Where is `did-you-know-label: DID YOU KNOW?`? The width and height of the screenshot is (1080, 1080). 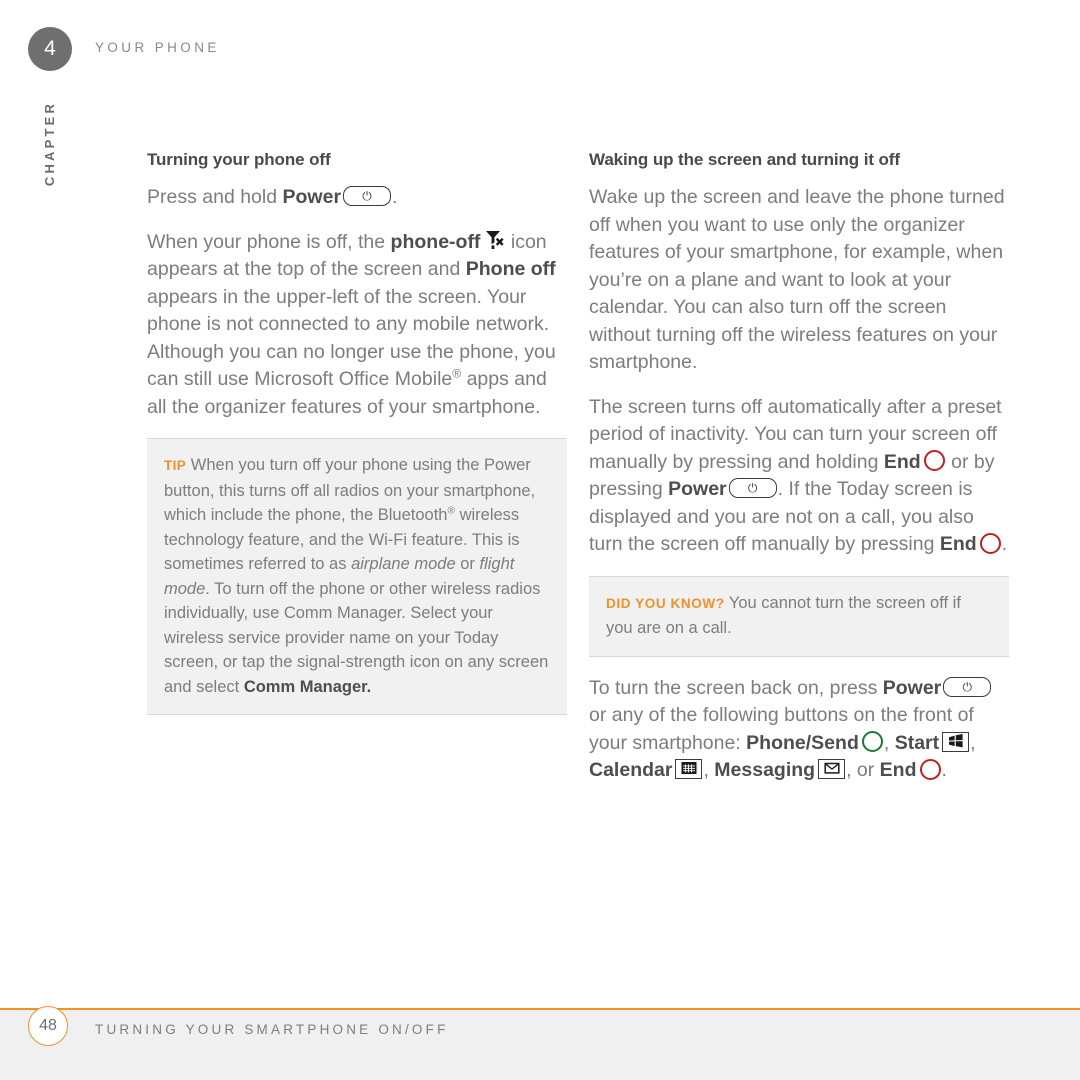
did-you-know-label: DID YOU KNOW? is located at coordinates (665, 603).